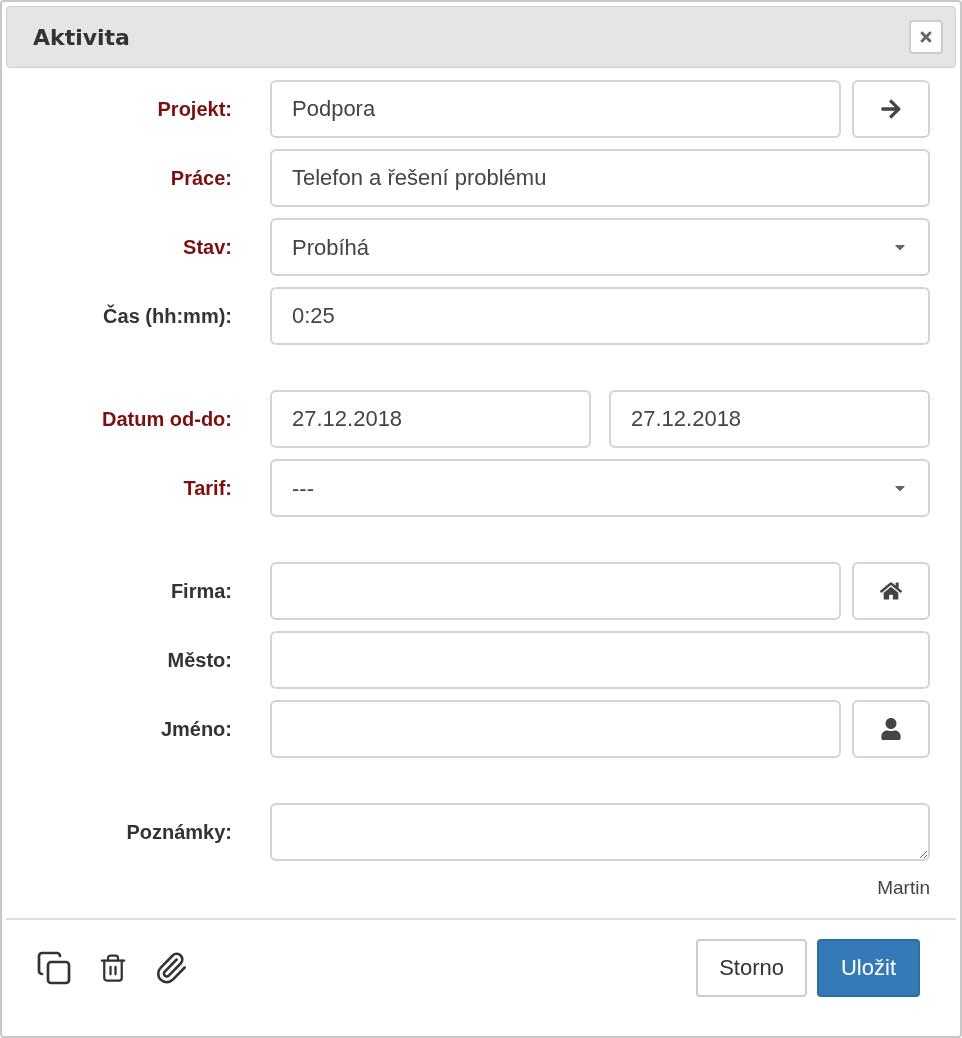 The width and height of the screenshot is (962, 1038). Describe the element at coordinates (194, 109) in the screenshot. I see `field-label: Projekt:` at that location.